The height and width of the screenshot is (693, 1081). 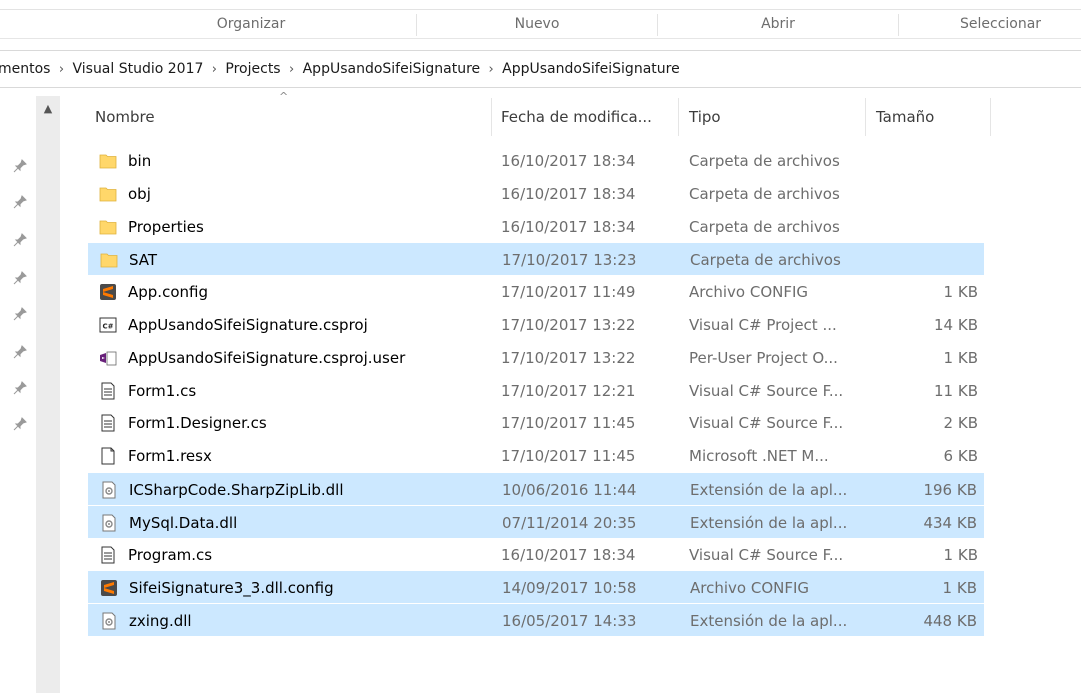 I want to click on breadcrumb-item: Projects, so click(x=252, y=69).